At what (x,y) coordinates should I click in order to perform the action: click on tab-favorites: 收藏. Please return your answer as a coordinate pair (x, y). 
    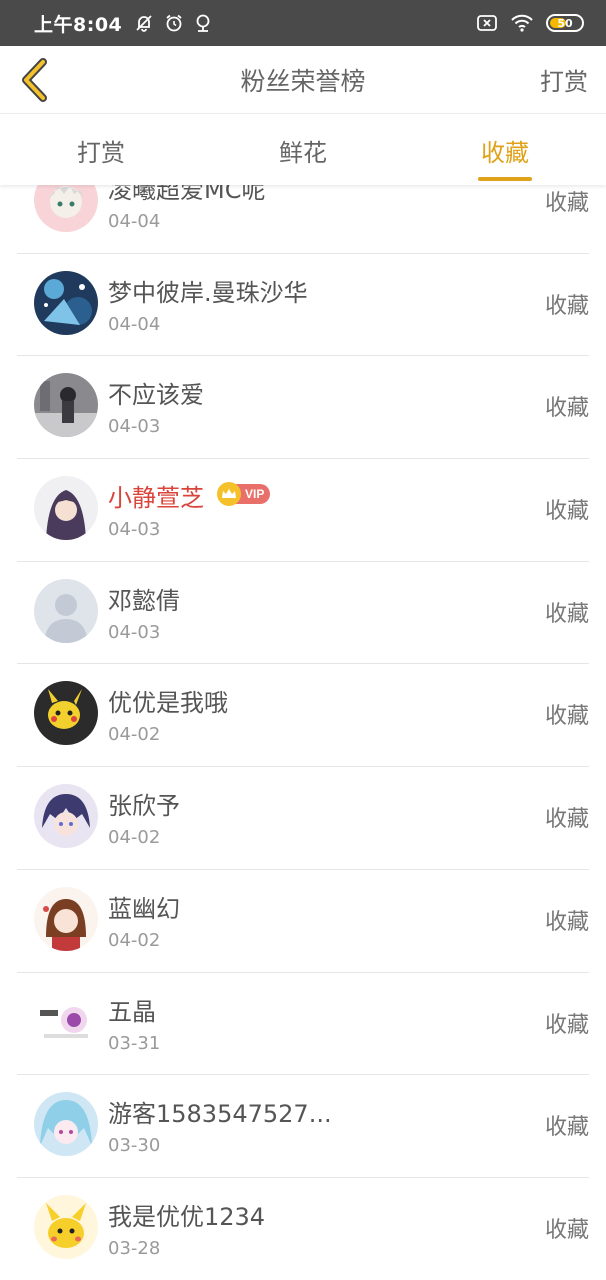
    Looking at the image, I should click on (505, 150).